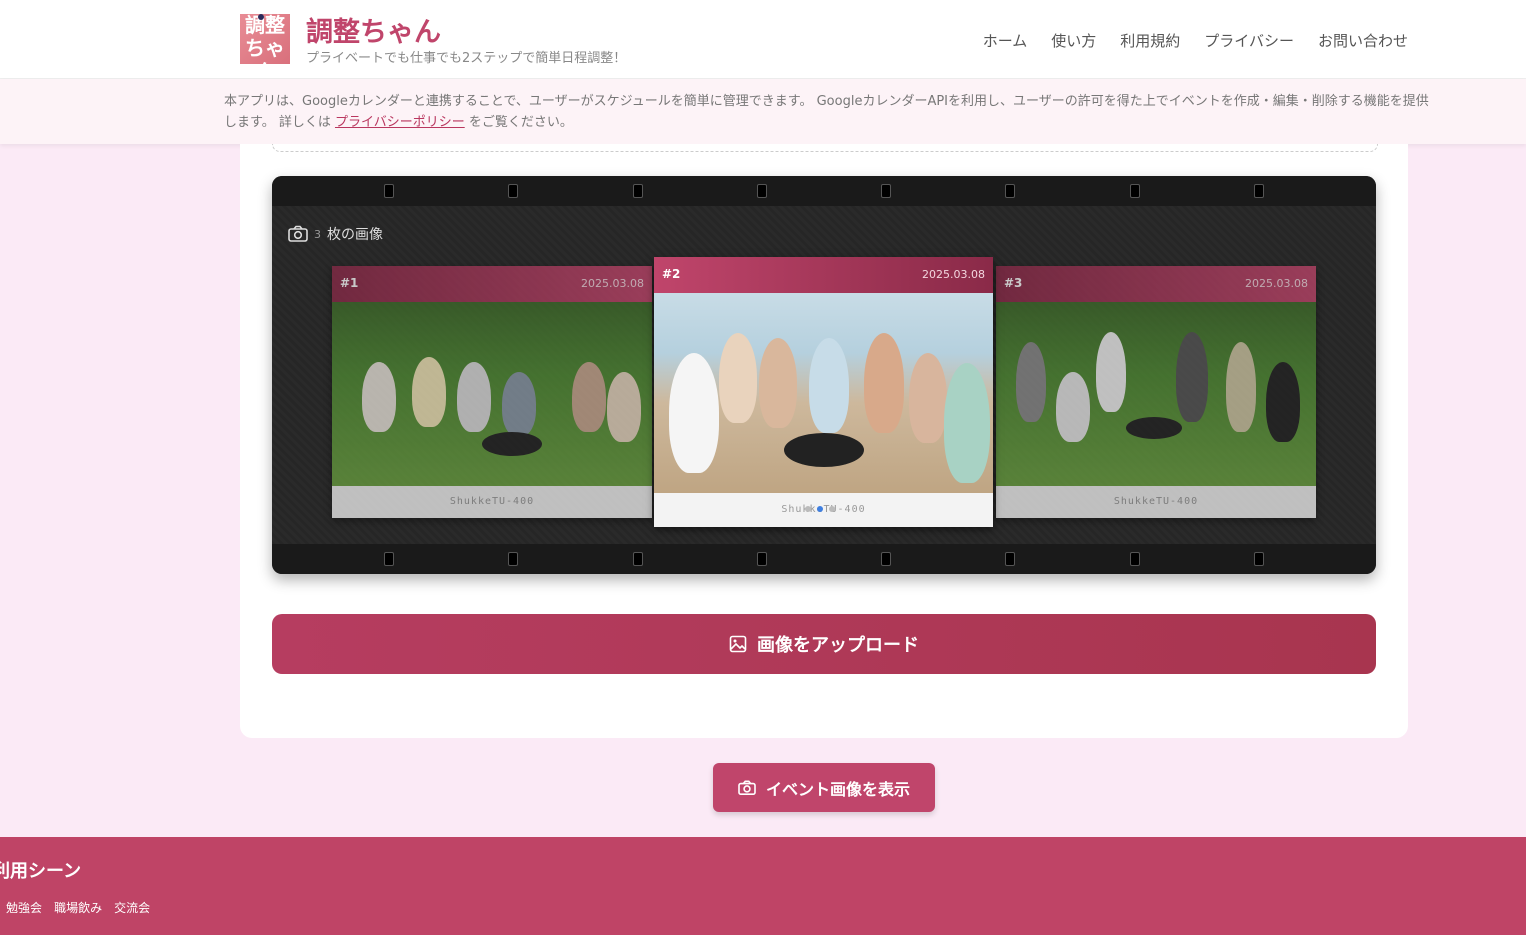  I want to click on upload-image-label: 画像をアップロード, so click(838, 645).